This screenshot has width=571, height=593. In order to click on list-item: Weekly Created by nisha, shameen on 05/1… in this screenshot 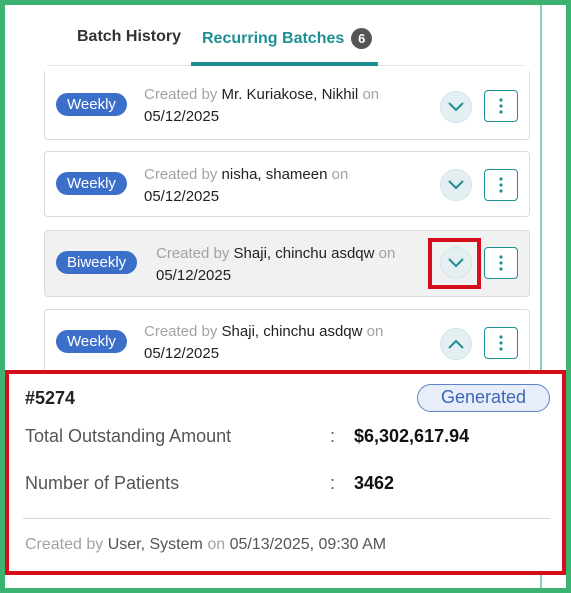, I will do `click(287, 184)`.